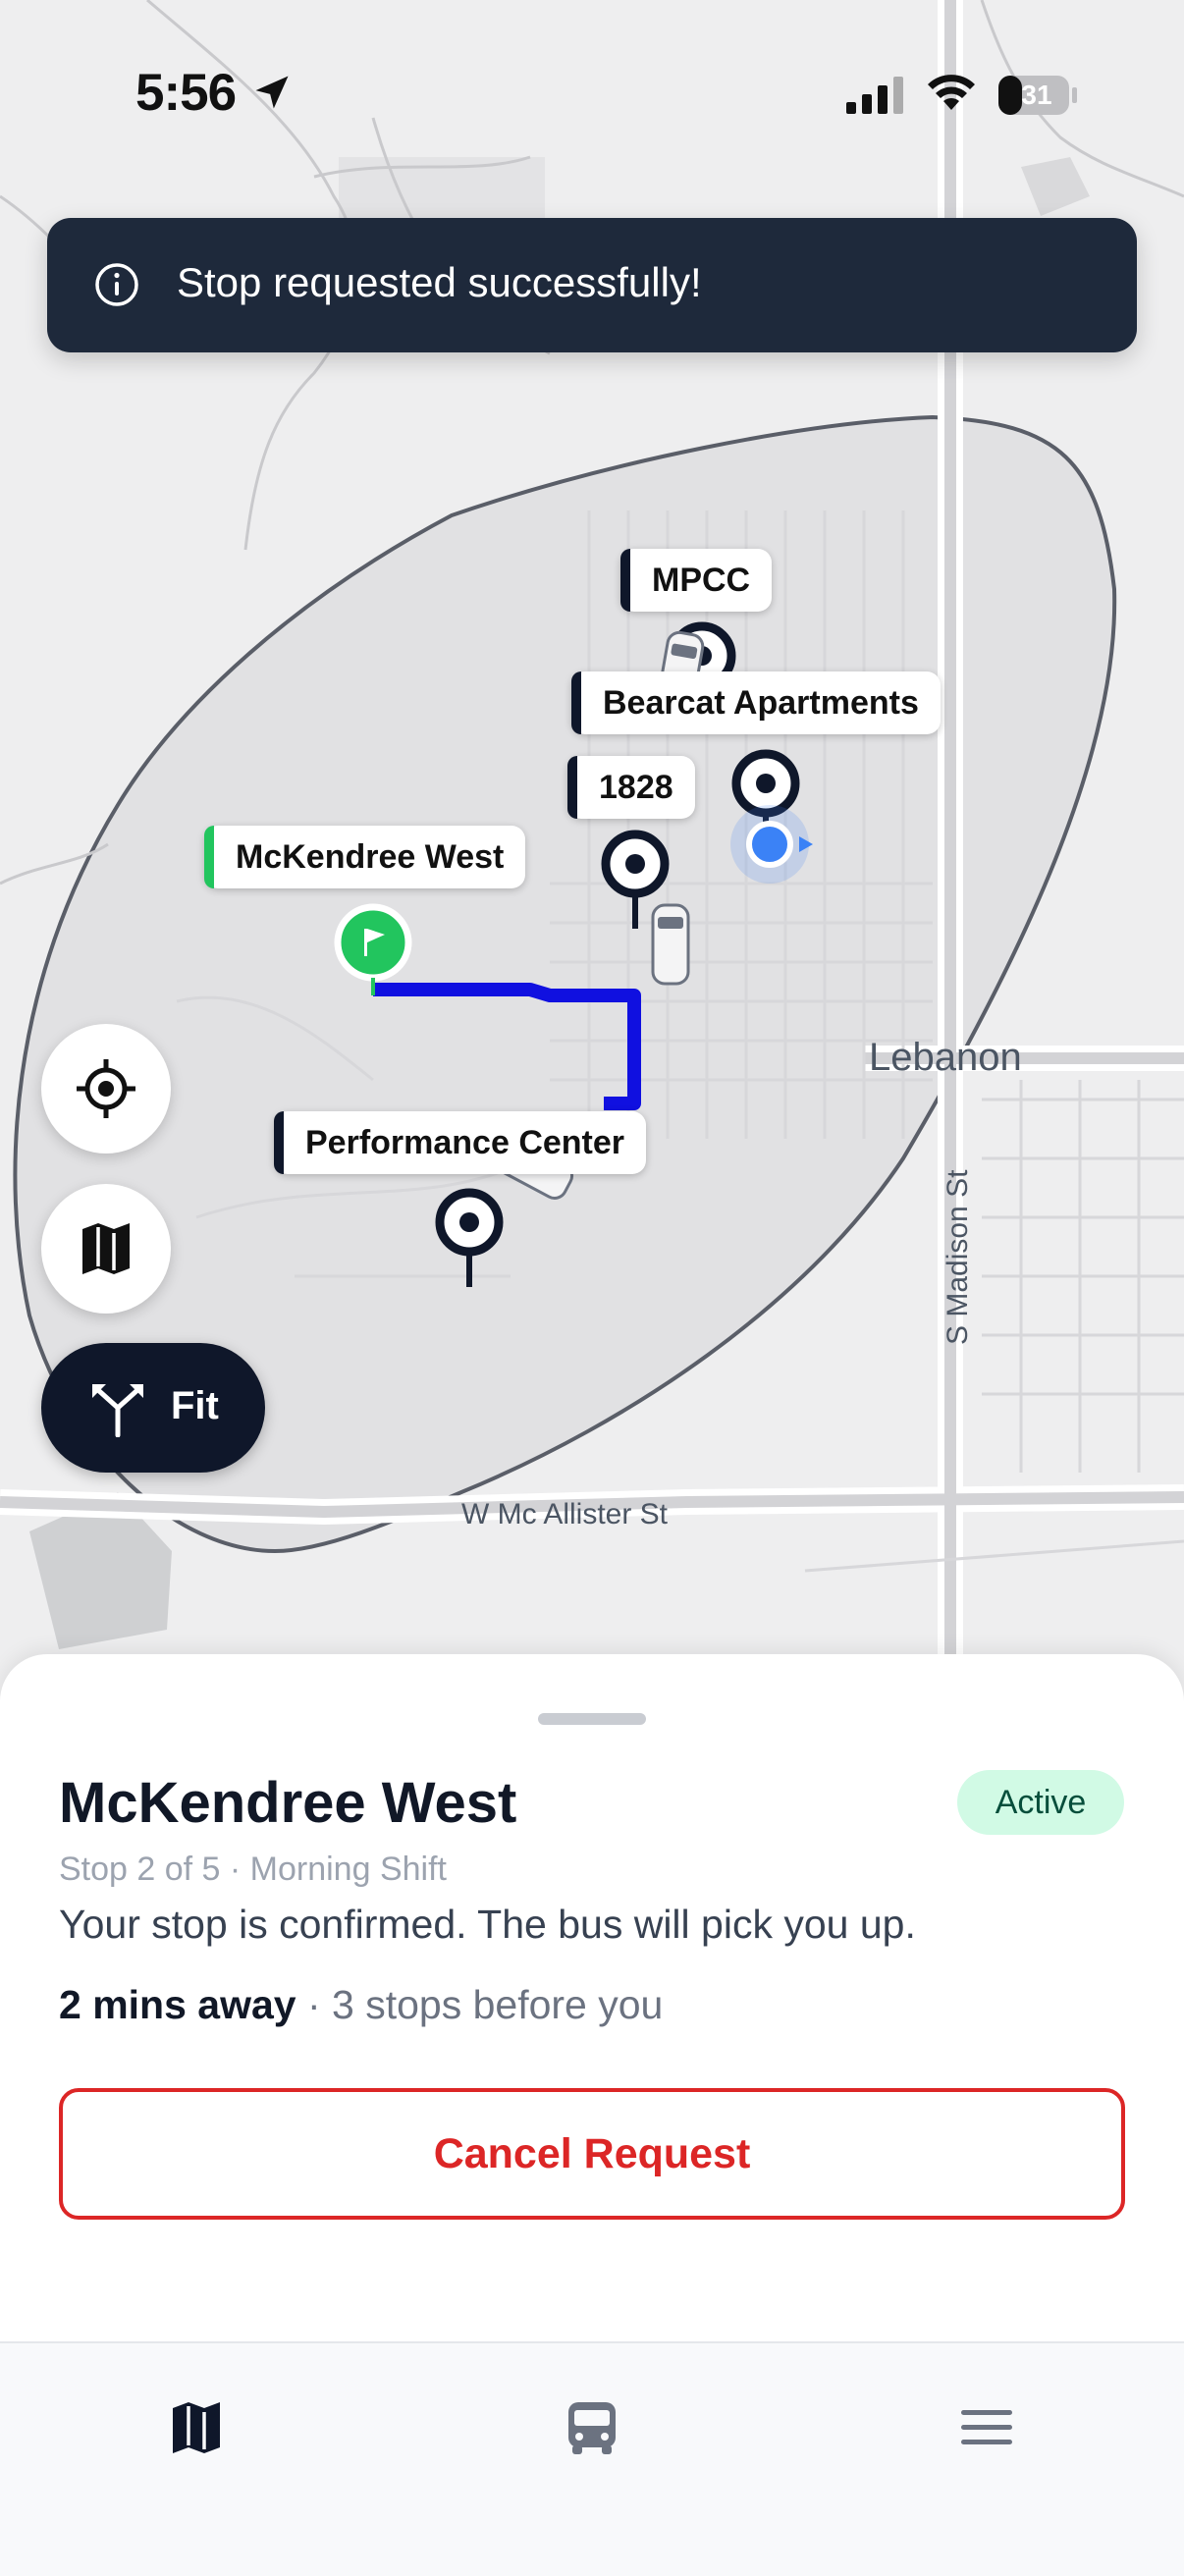 This screenshot has height=2576, width=1184. Describe the element at coordinates (1041, 1802) in the screenshot. I see `status-badge: Active` at that location.